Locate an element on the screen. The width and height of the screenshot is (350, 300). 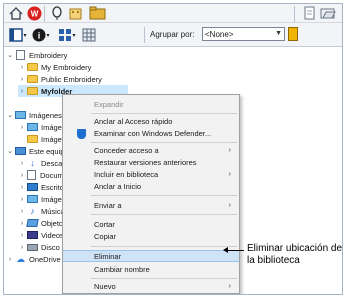
menu-item-label: Anclar al Acceso rápido is located at coordinates (133, 121).